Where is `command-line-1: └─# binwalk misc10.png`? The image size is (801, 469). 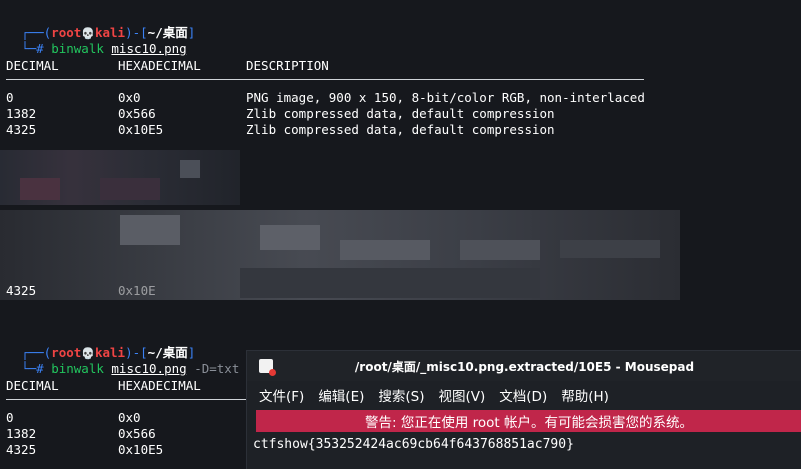 command-line-1: └─# binwalk misc10.png is located at coordinates (104, 48).